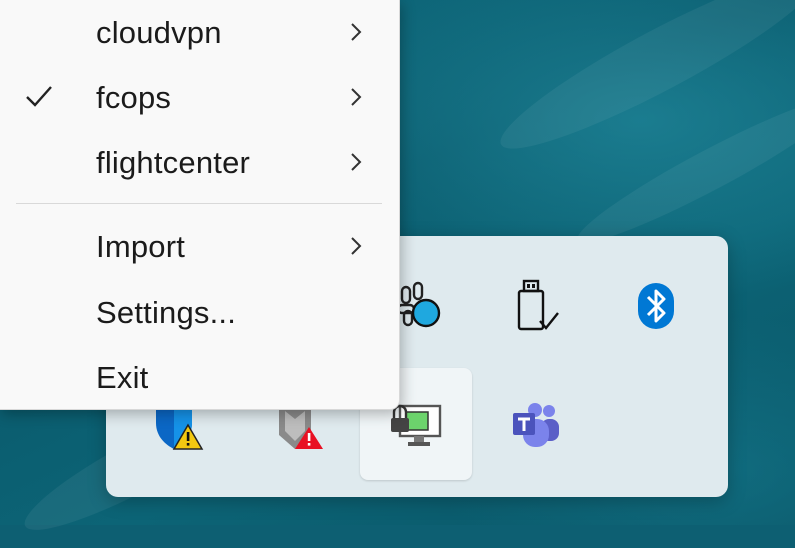  I want to click on menu-separator, so click(199, 203).